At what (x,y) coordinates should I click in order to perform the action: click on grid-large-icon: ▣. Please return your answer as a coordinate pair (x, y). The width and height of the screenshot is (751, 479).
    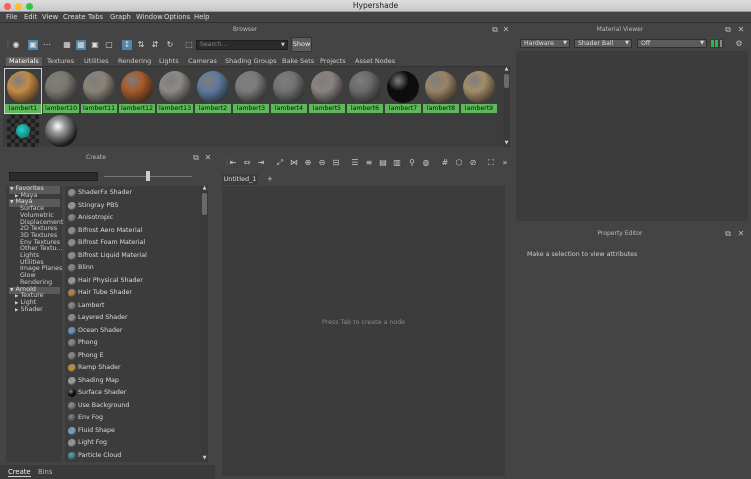
    Looking at the image, I should click on (95, 45).